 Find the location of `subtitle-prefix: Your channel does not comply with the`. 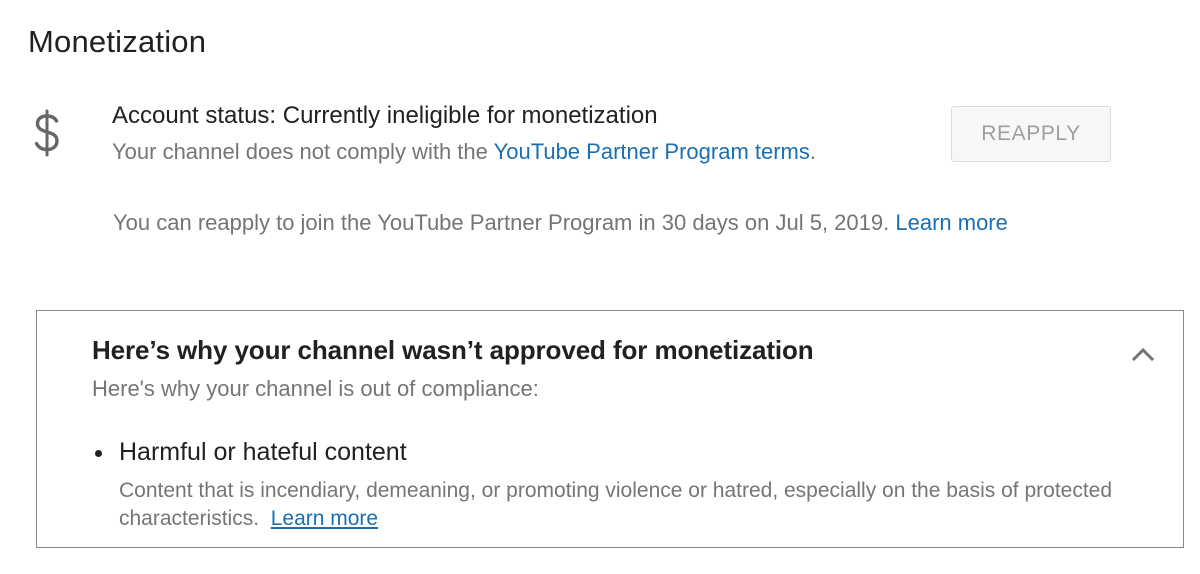

subtitle-prefix: Your channel does not comply with the is located at coordinates (303, 151).